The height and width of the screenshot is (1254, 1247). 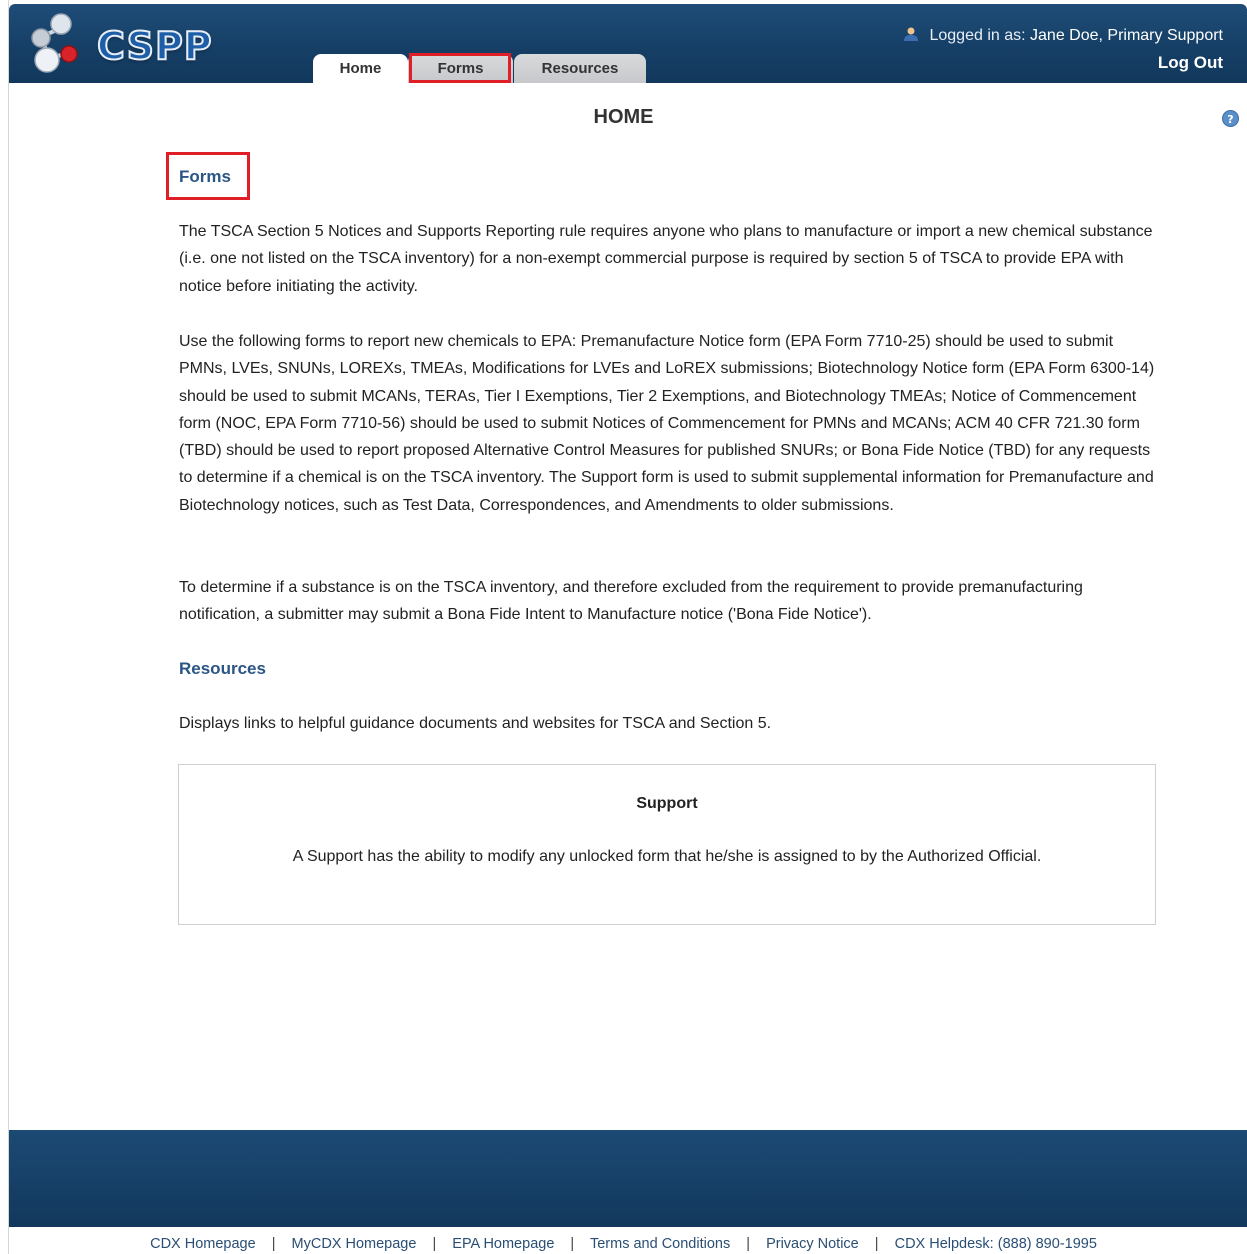 What do you see at coordinates (580, 68) in the screenshot?
I see `tab-resources: Resources` at bounding box center [580, 68].